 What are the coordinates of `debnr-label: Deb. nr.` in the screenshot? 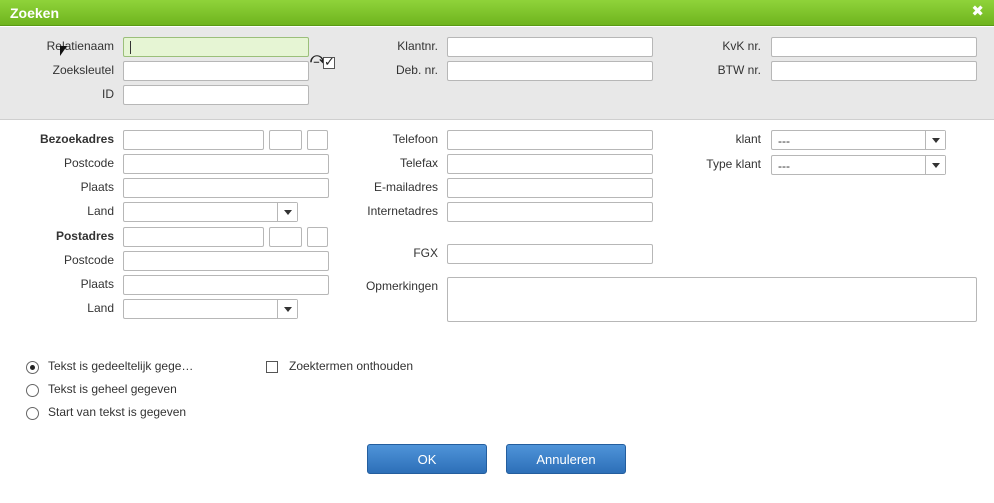 It's located at (416, 70).